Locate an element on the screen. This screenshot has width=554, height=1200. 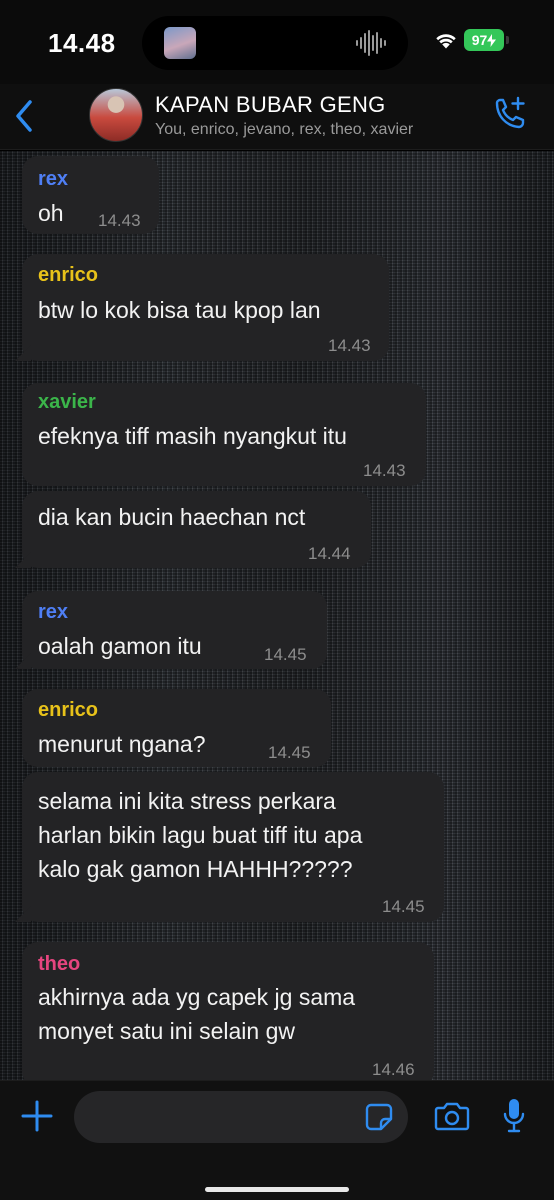
status-bar: 14.48 97 is located at coordinates (277, 42).